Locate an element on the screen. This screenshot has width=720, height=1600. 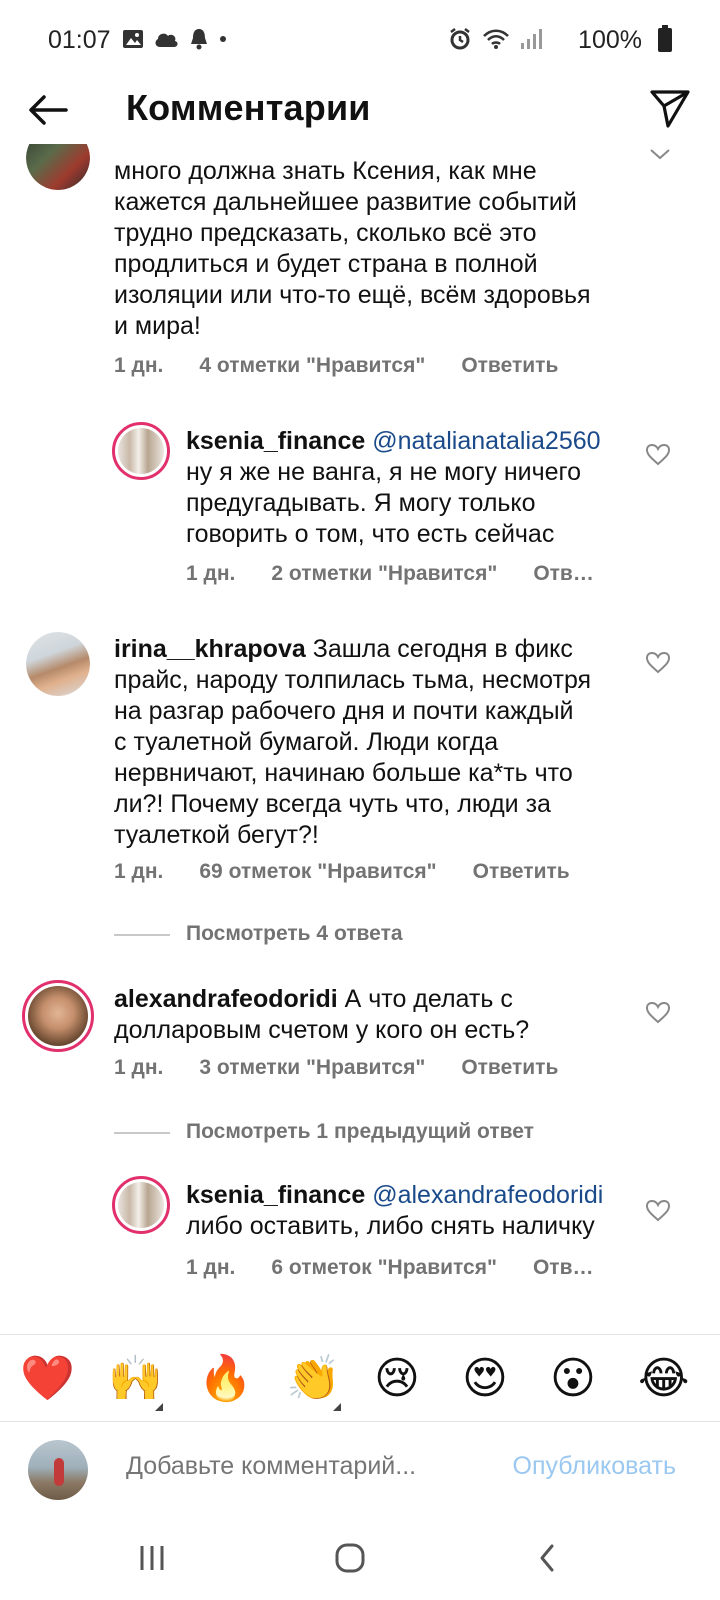
cloud-icon is located at coordinates (166, 40).